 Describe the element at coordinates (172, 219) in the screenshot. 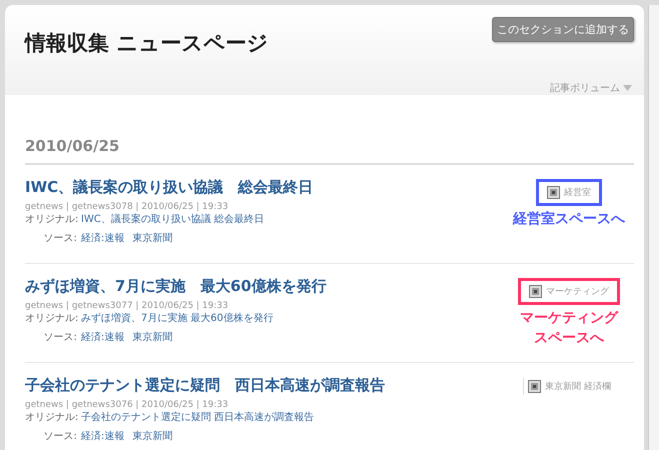

I see `original-link: IWC、議長案の取り扱い協議 総会最終日` at that location.